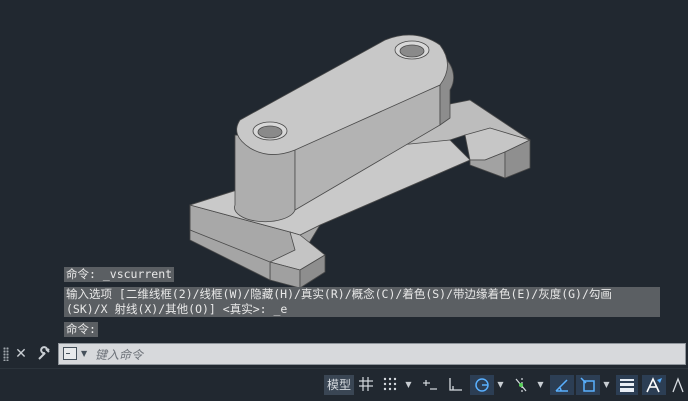 The image size is (688, 401). What do you see at coordinates (678, 385) in the screenshot?
I see `transparency-icon` at bounding box center [678, 385].